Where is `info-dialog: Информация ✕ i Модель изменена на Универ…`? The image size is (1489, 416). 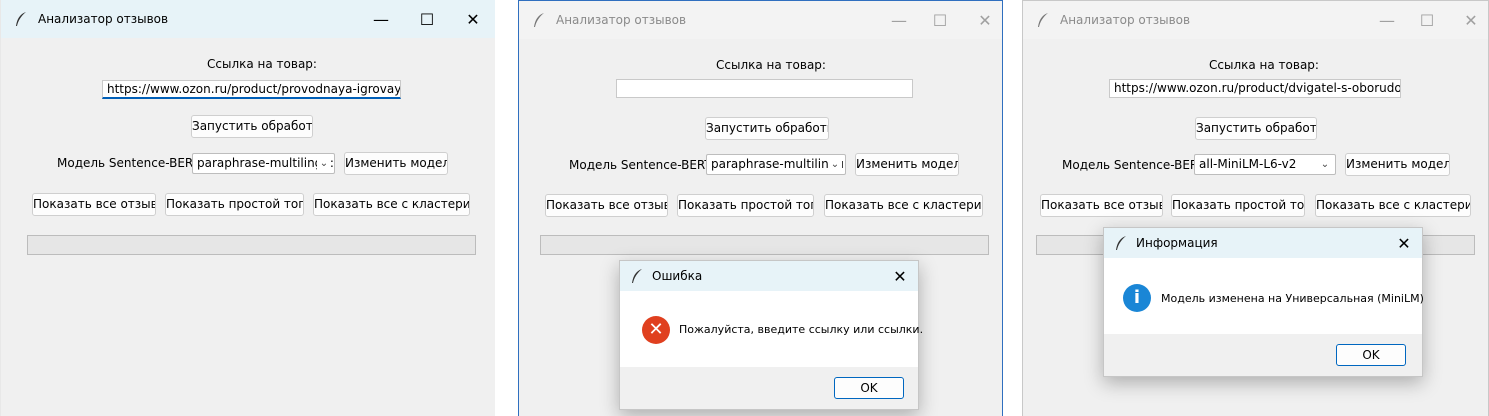
info-dialog: Информация ✕ i Модель изменена на Универ… is located at coordinates (1263, 302).